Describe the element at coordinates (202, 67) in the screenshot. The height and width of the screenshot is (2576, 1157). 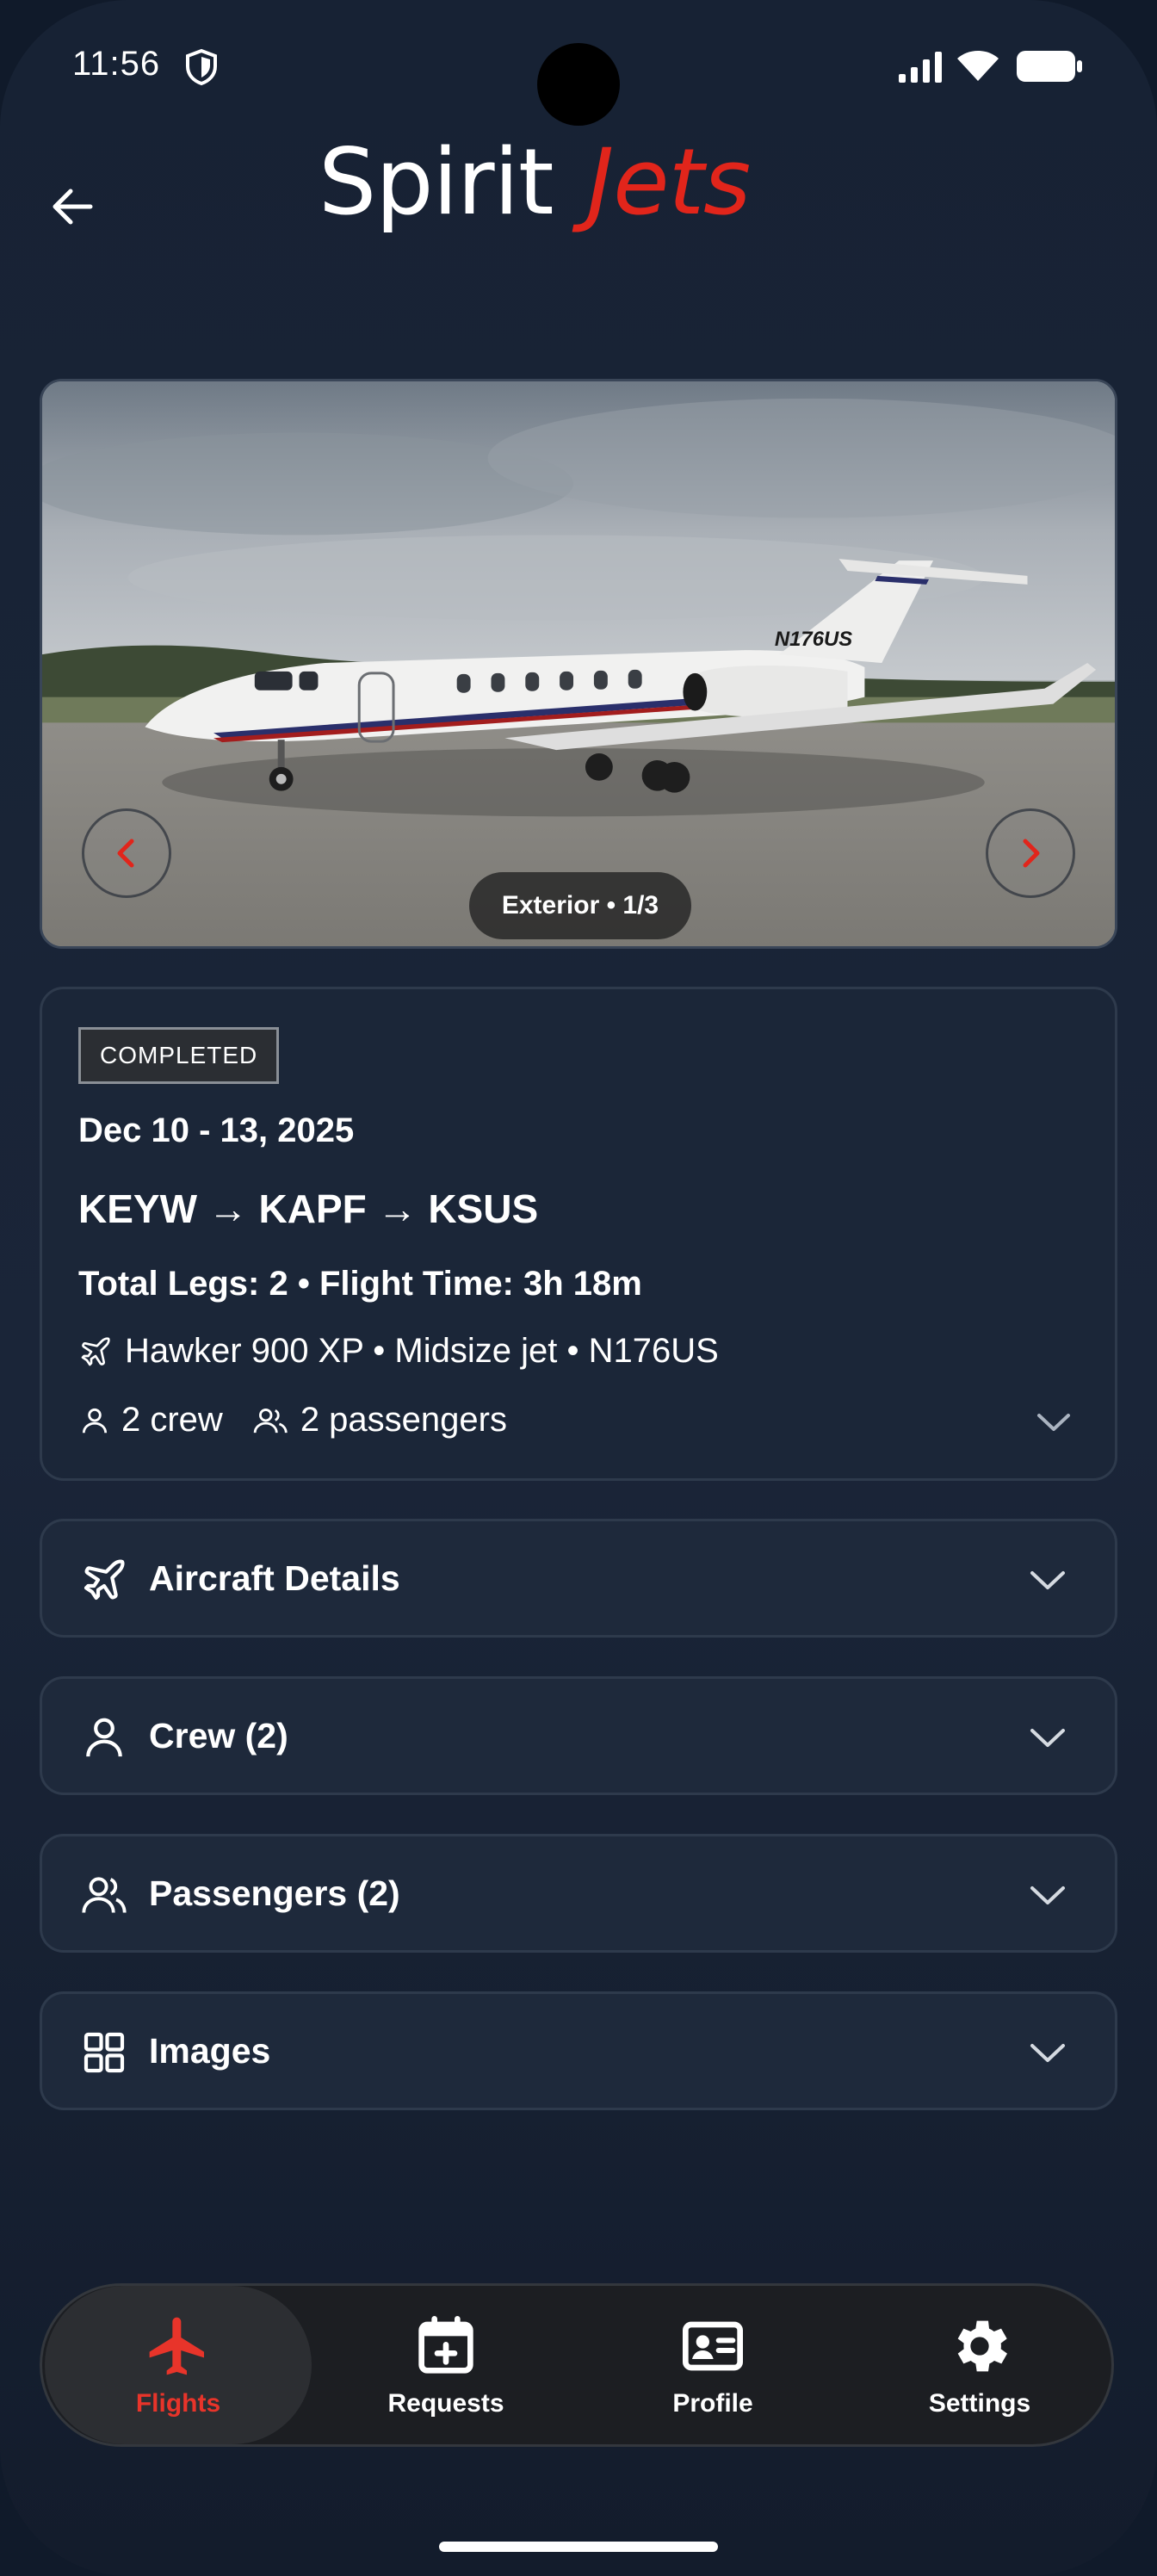
I see `shield-icon` at that location.